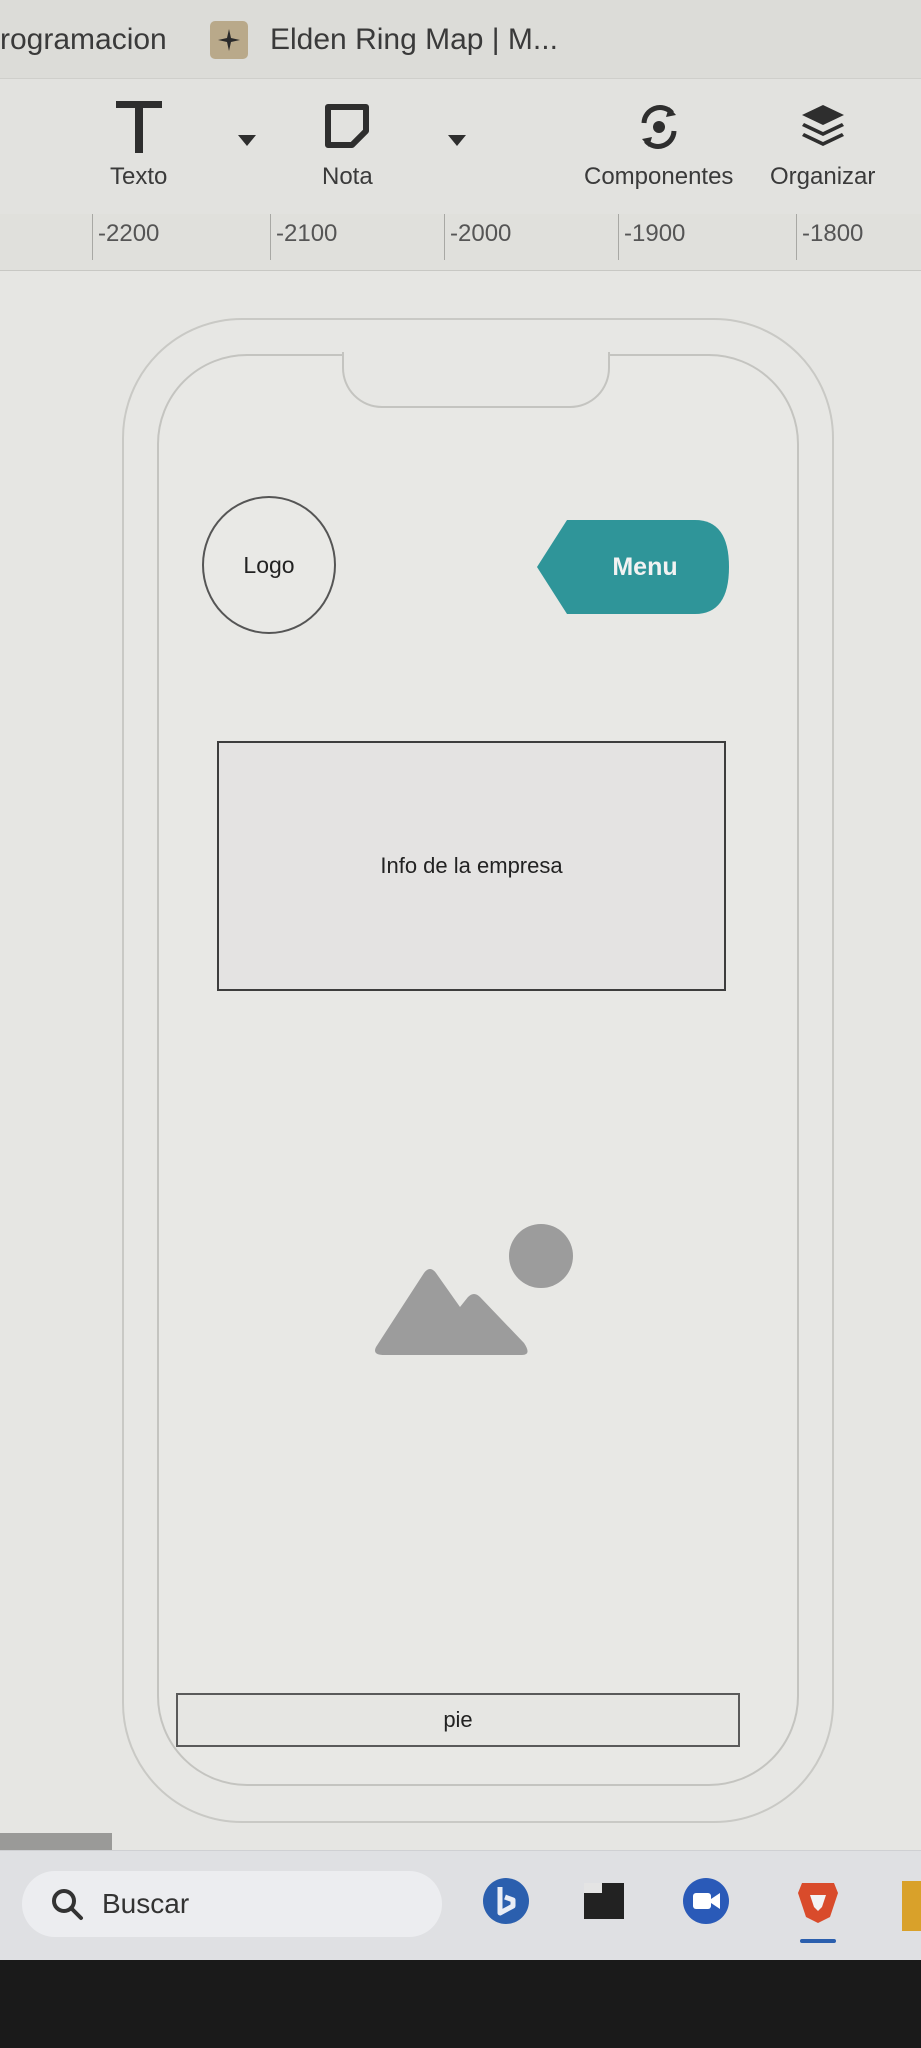 This screenshot has width=921, height=2048. Describe the element at coordinates (138, 127) in the screenshot. I see `text-tool-icon` at that location.